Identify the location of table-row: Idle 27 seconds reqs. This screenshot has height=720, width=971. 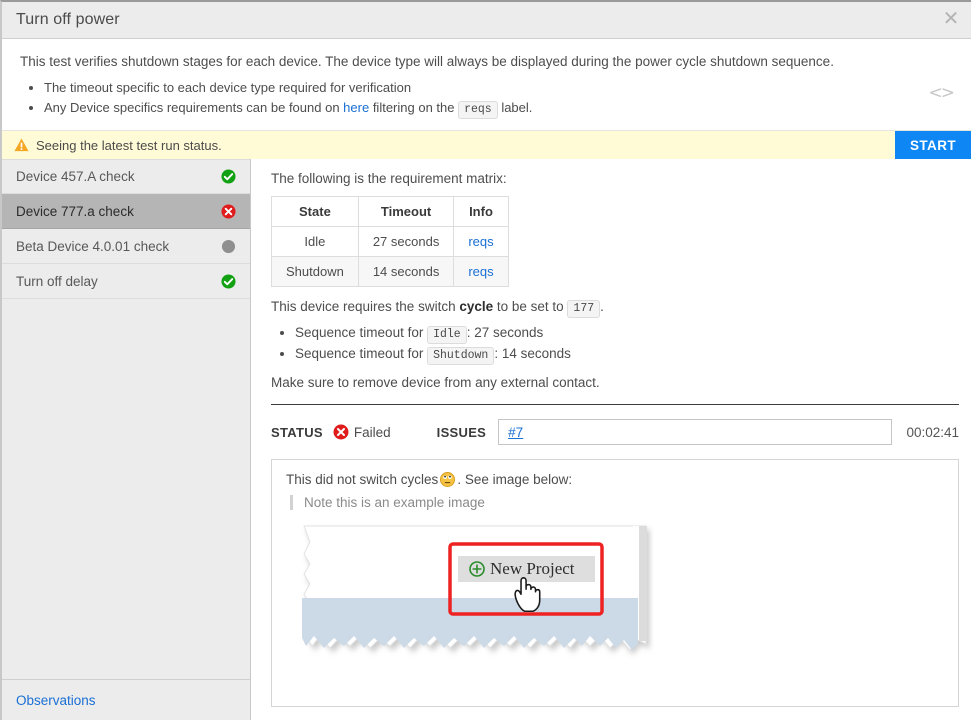
(390, 242).